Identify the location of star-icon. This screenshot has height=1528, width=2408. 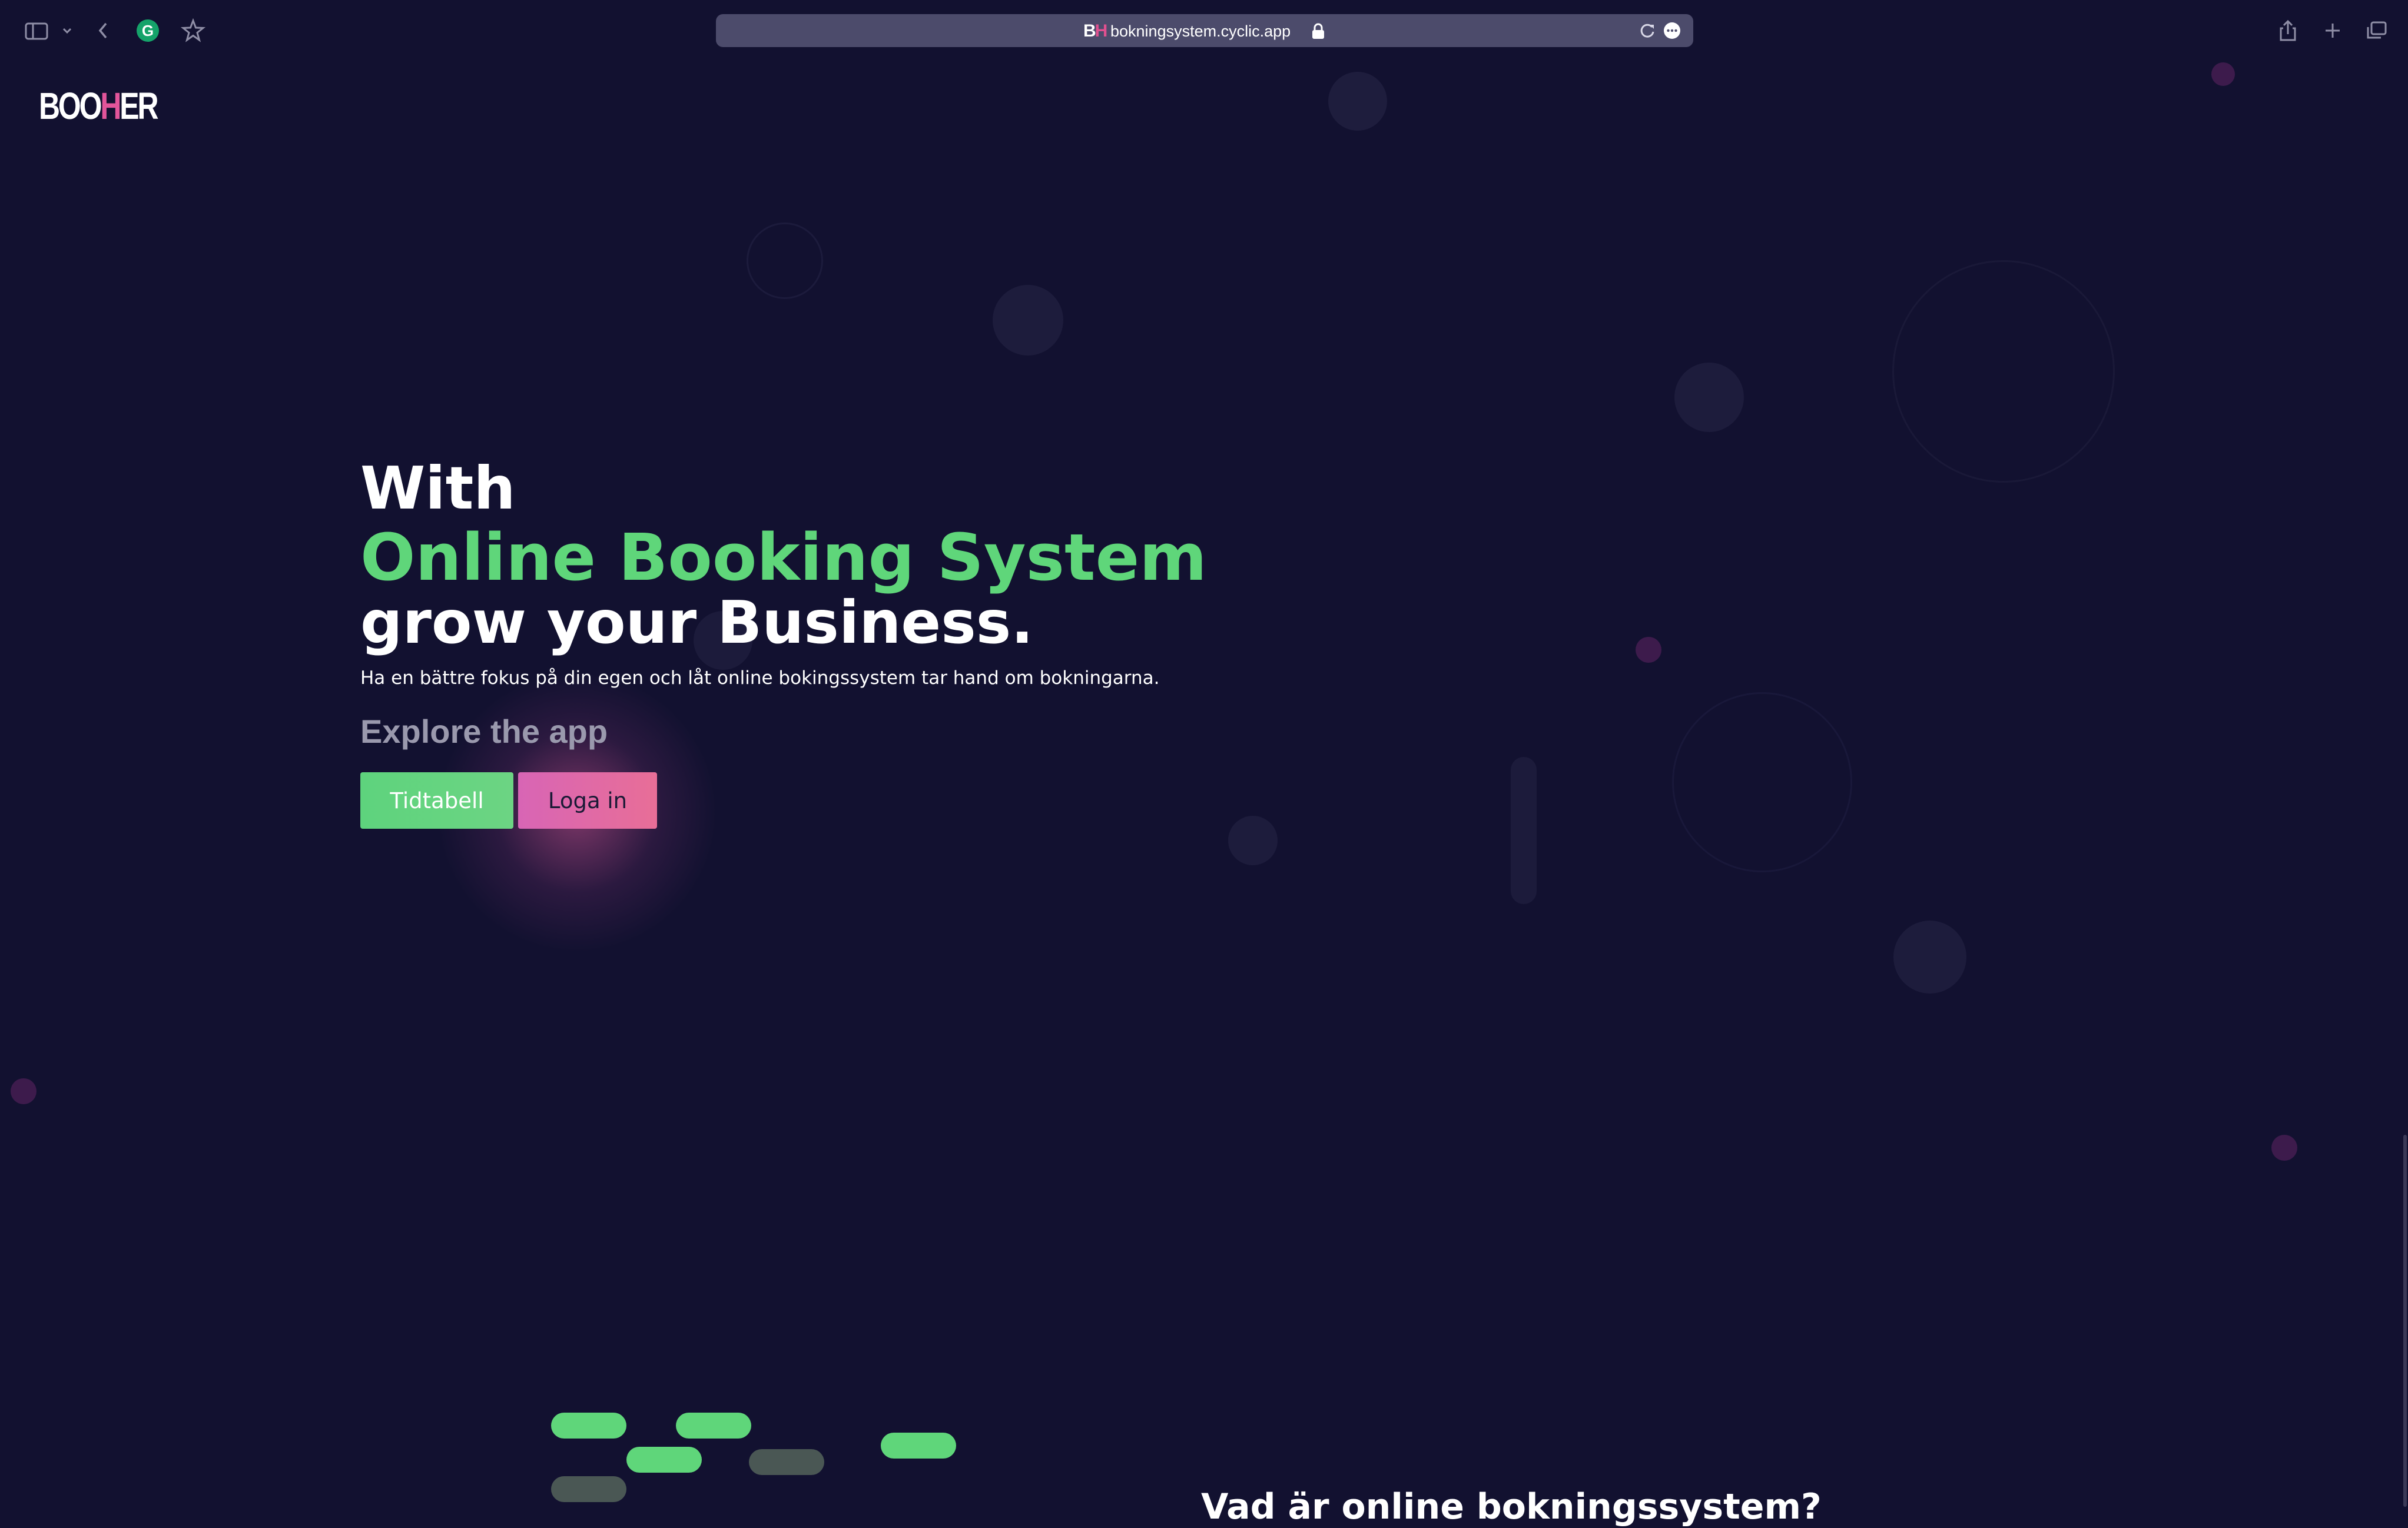
(193, 30).